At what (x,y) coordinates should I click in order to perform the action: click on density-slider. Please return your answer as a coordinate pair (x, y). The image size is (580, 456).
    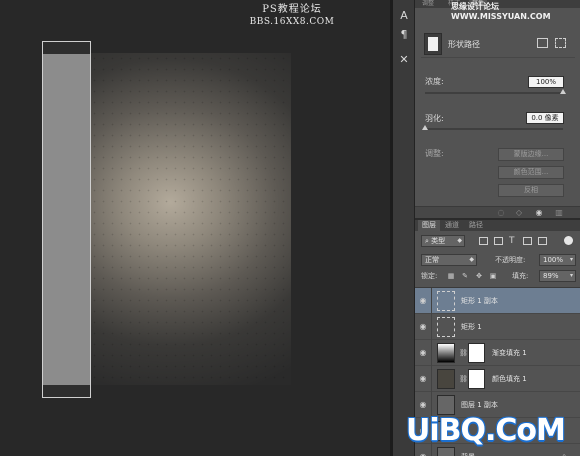
    Looking at the image, I should click on (495, 91).